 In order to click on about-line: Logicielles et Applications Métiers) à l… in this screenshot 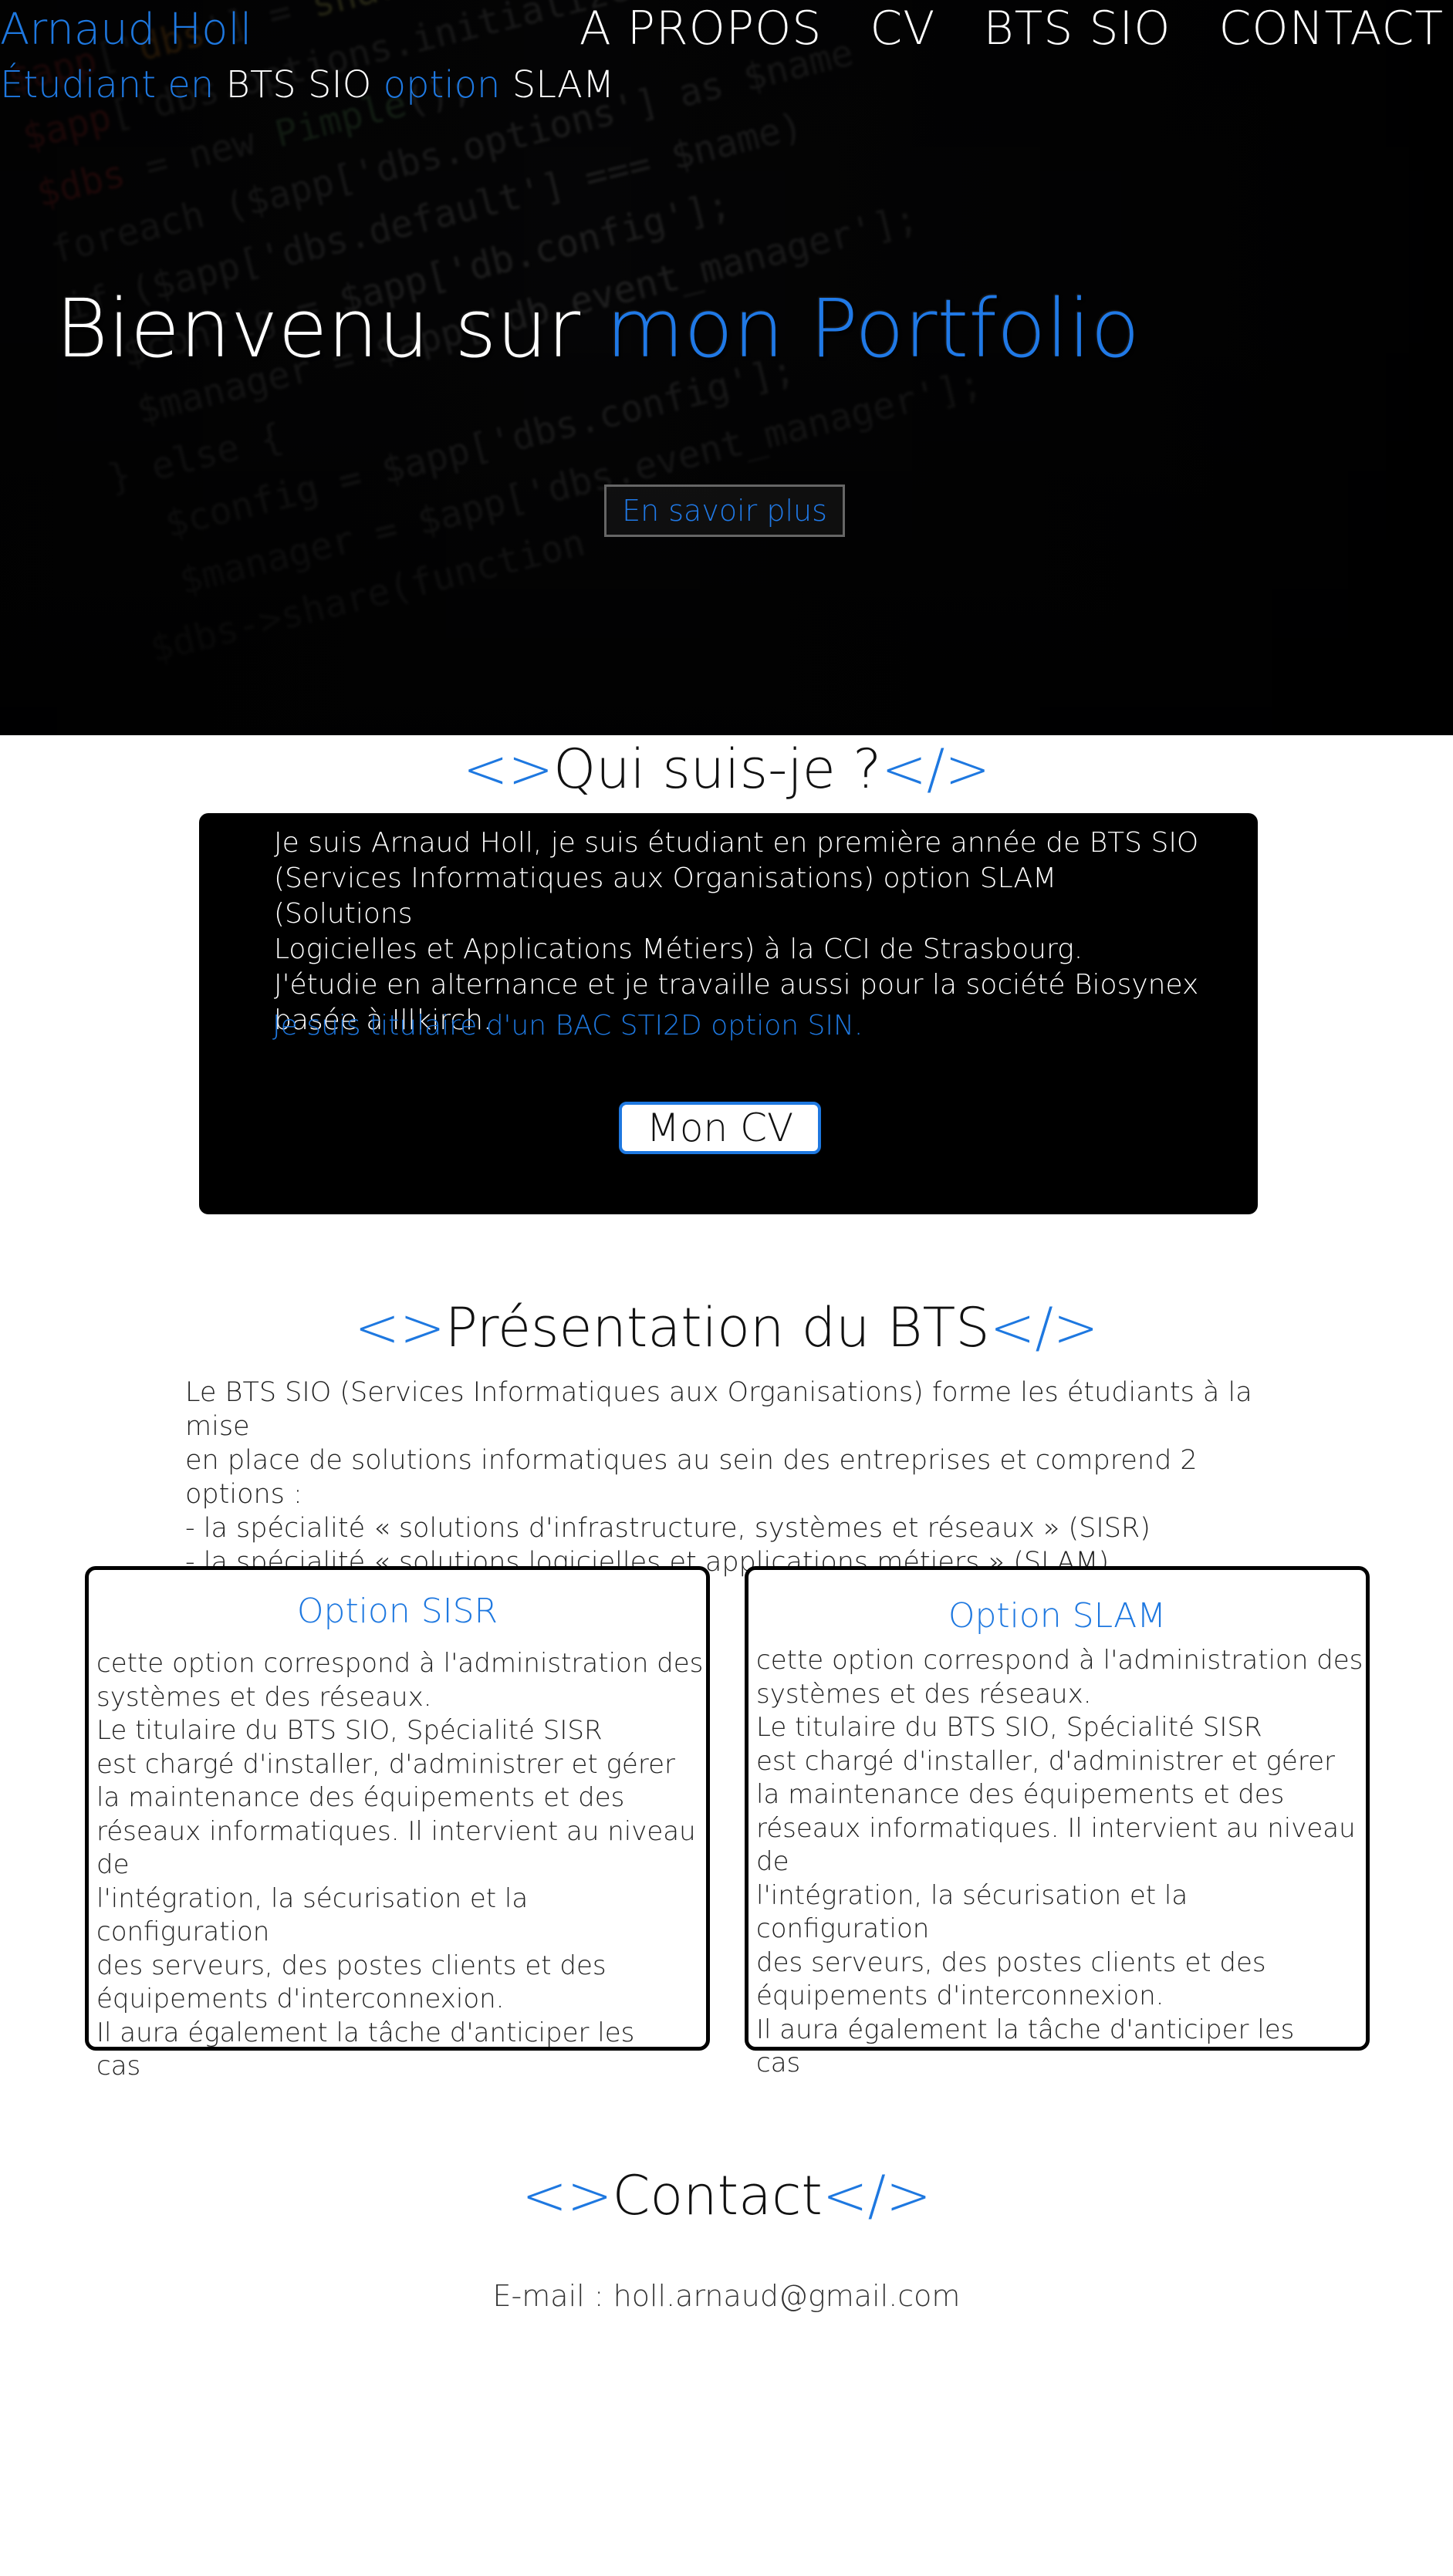, I will do `click(678, 950)`.